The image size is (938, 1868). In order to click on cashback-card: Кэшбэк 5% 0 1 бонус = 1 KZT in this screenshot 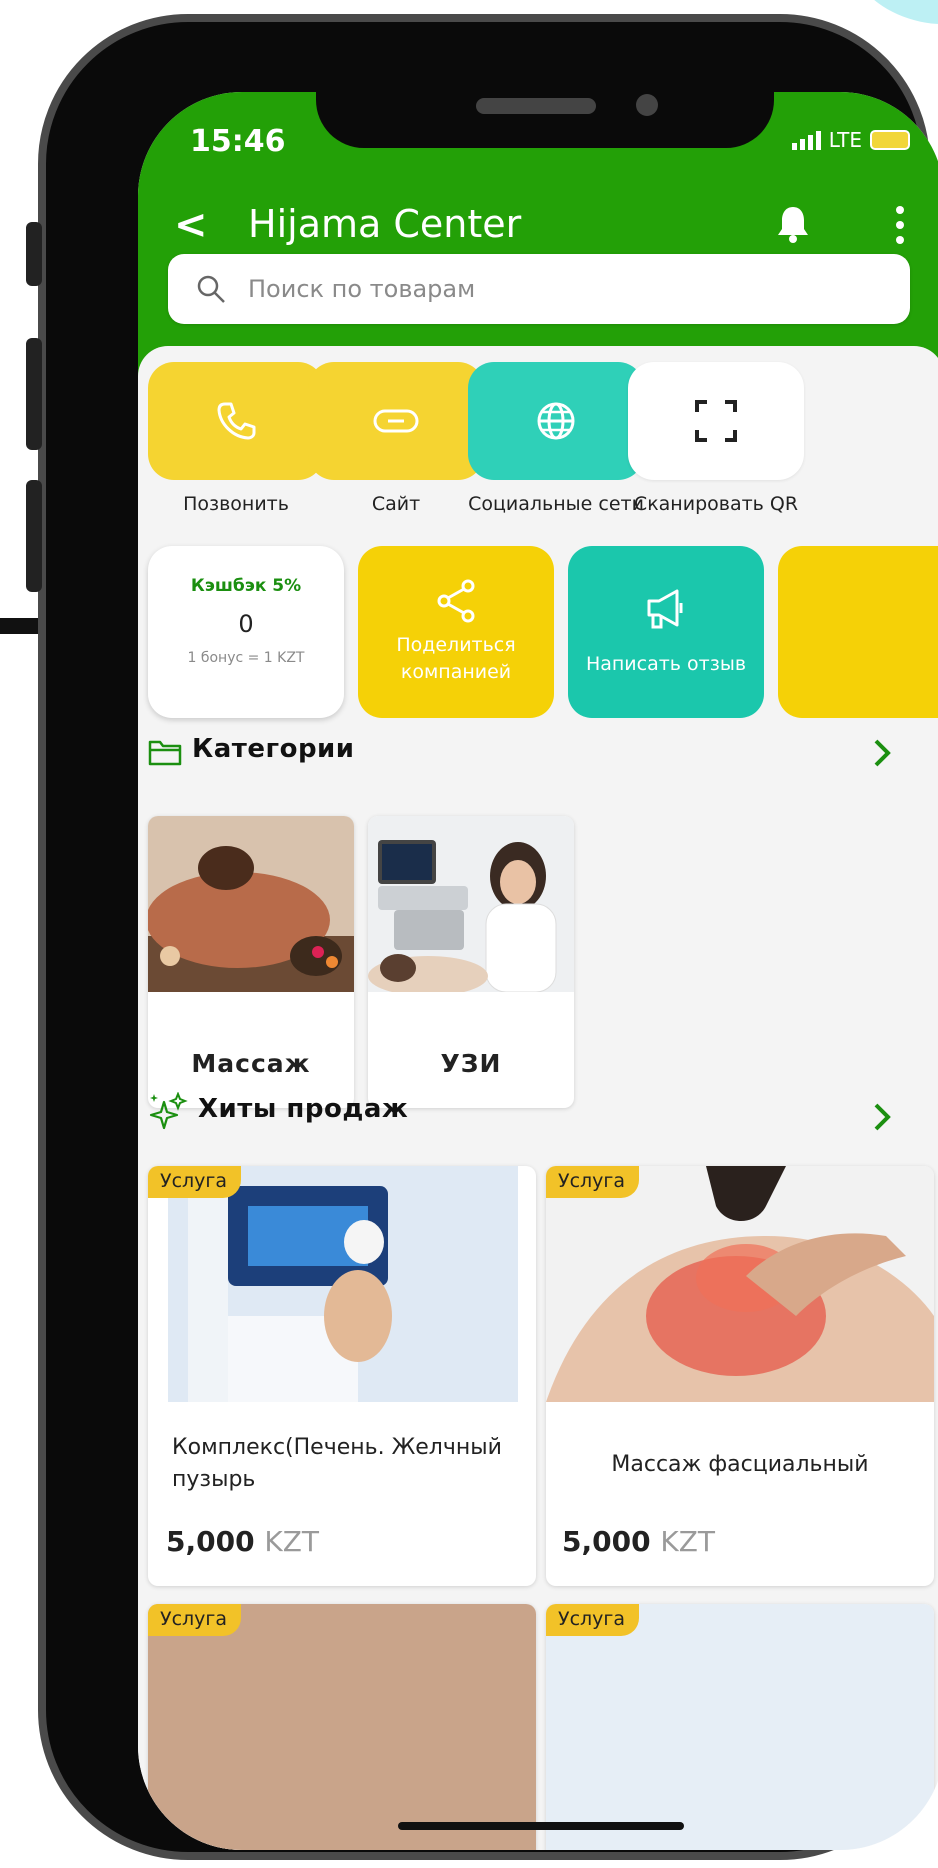, I will do `click(246, 632)`.